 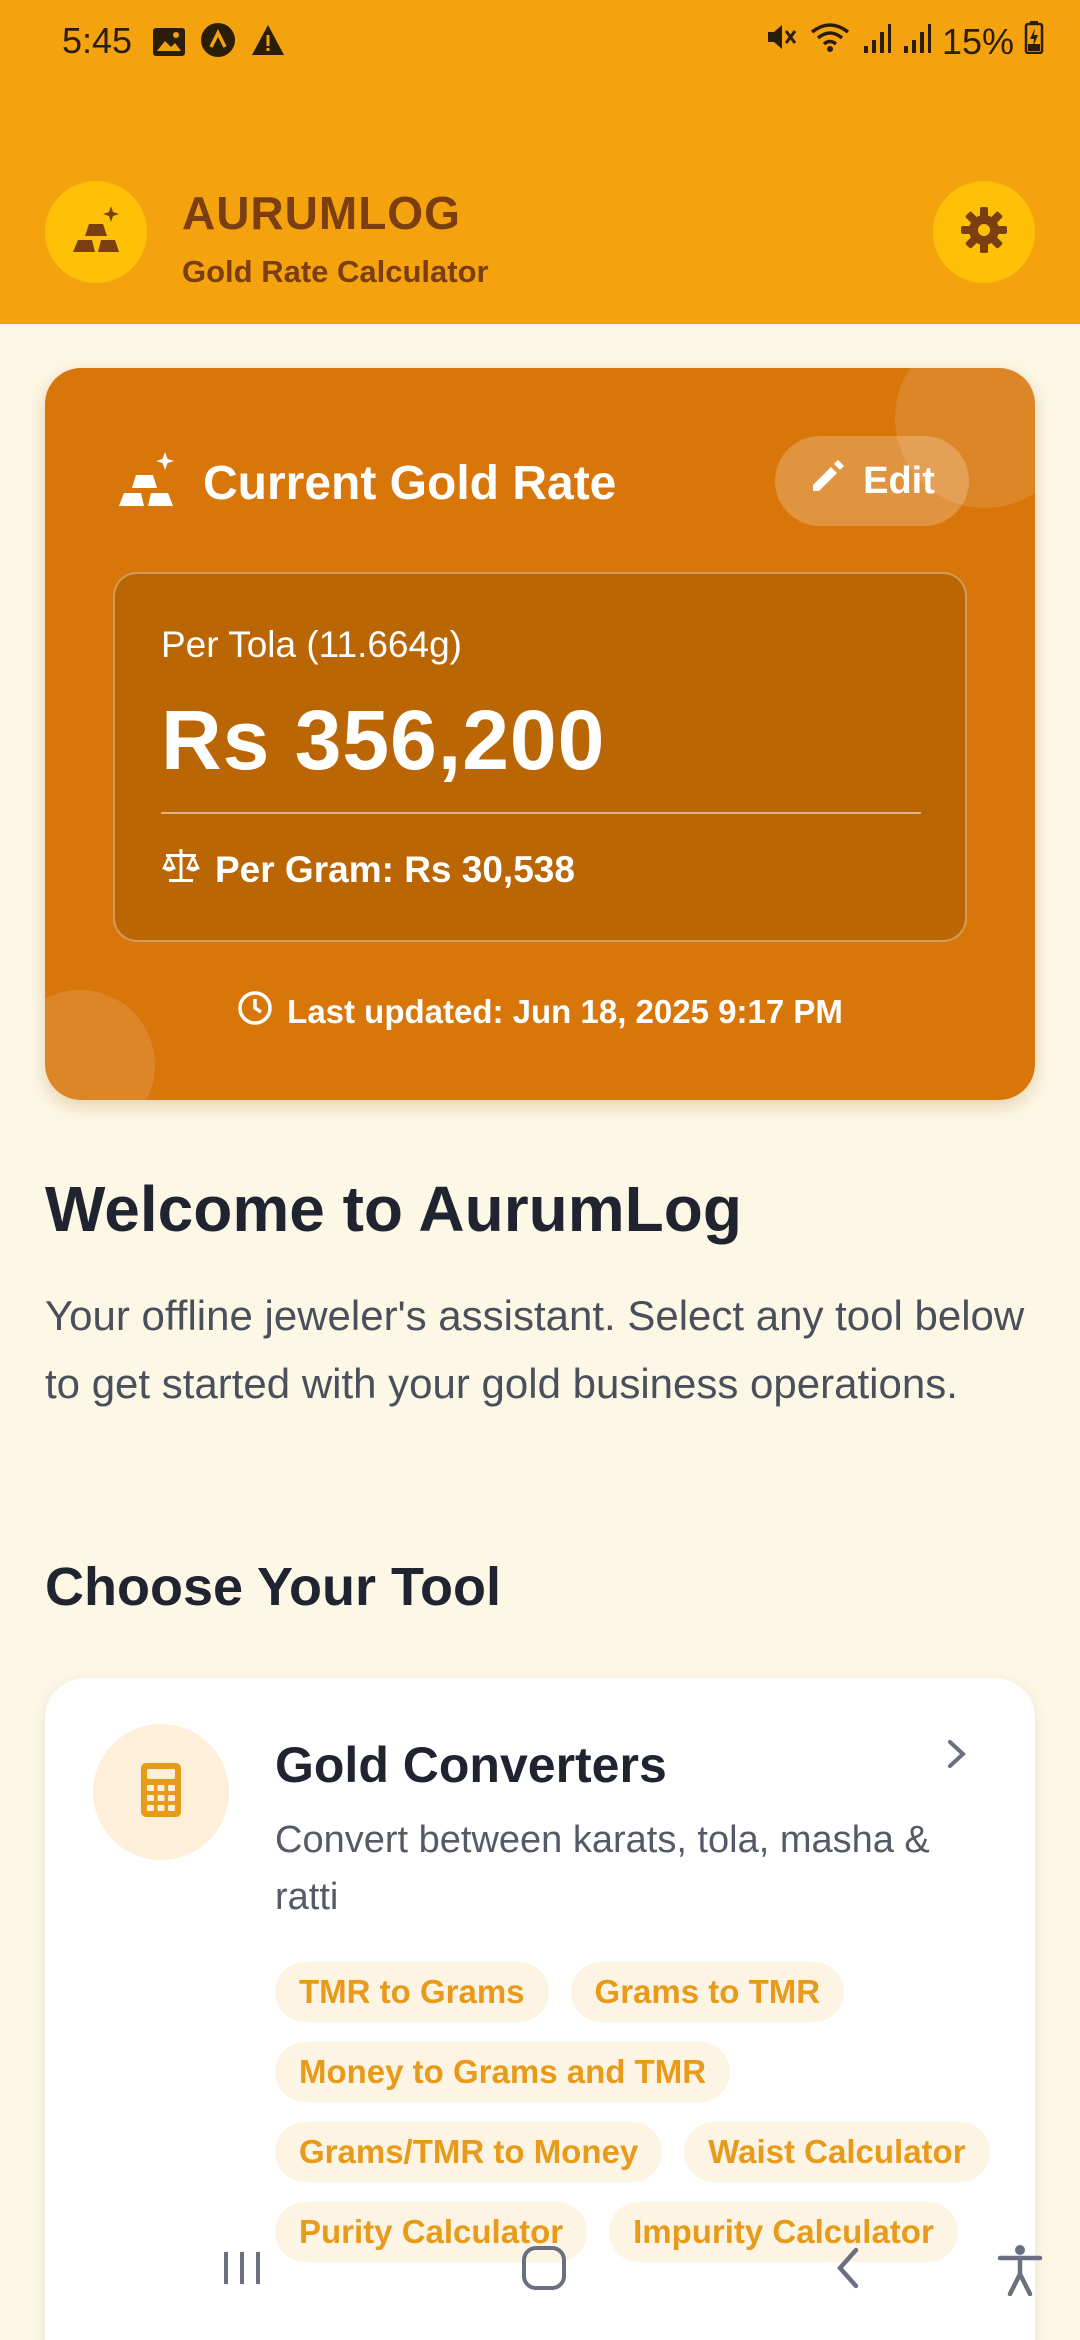 I want to click on app-icon, so click(x=218, y=44).